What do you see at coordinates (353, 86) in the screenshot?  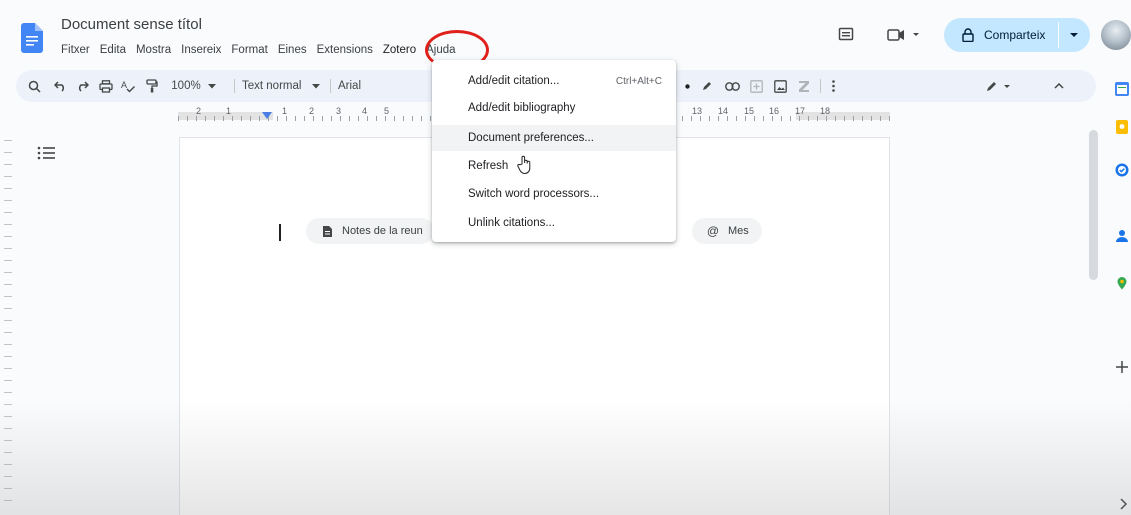 I see `font-select: Arial` at bounding box center [353, 86].